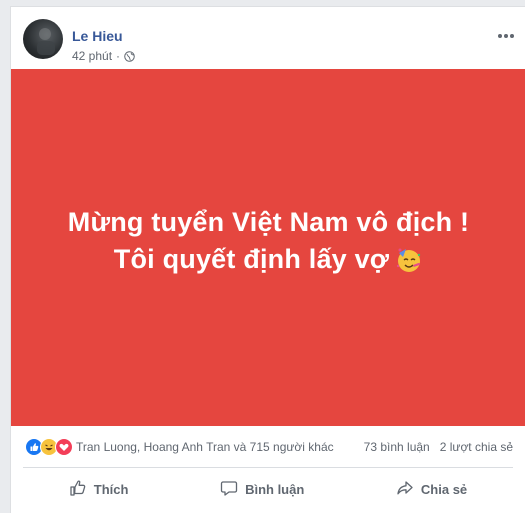 The height and width of the screenshot is (513, 525). I want to click on like-button: Thích, so click(99, 489).